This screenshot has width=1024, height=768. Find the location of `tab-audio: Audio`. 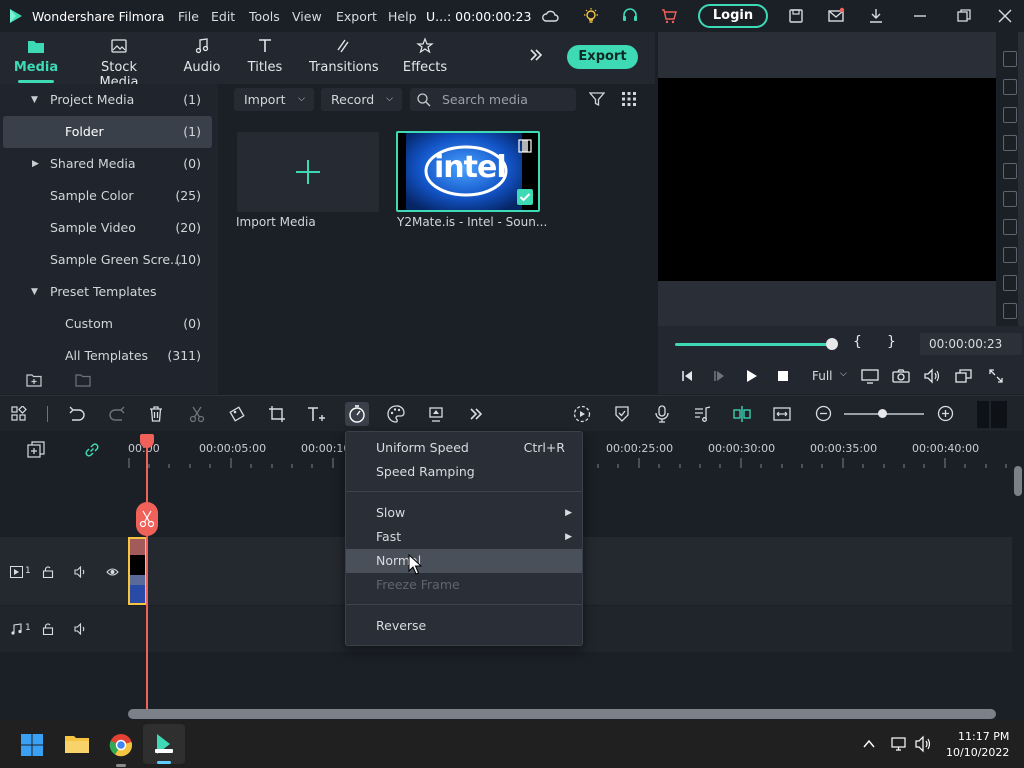

tab-audio: Audio is located at coordinates (202, 58).